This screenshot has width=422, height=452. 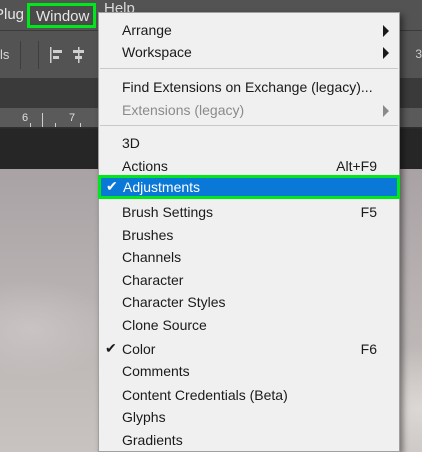 What do you see at coordinates (25, 118) in the screenshot?
I see `ruler-label: 6` at bounding box center [25, 118].